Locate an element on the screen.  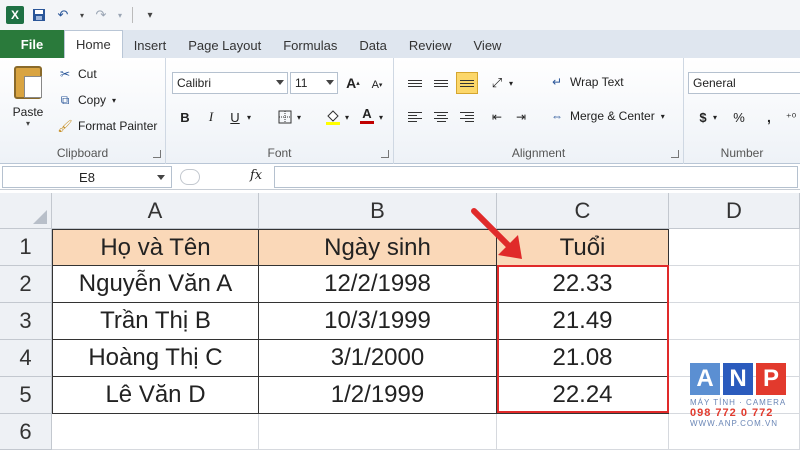
cell-b4: 3/1/2000 is located at coordinates (378, 358).